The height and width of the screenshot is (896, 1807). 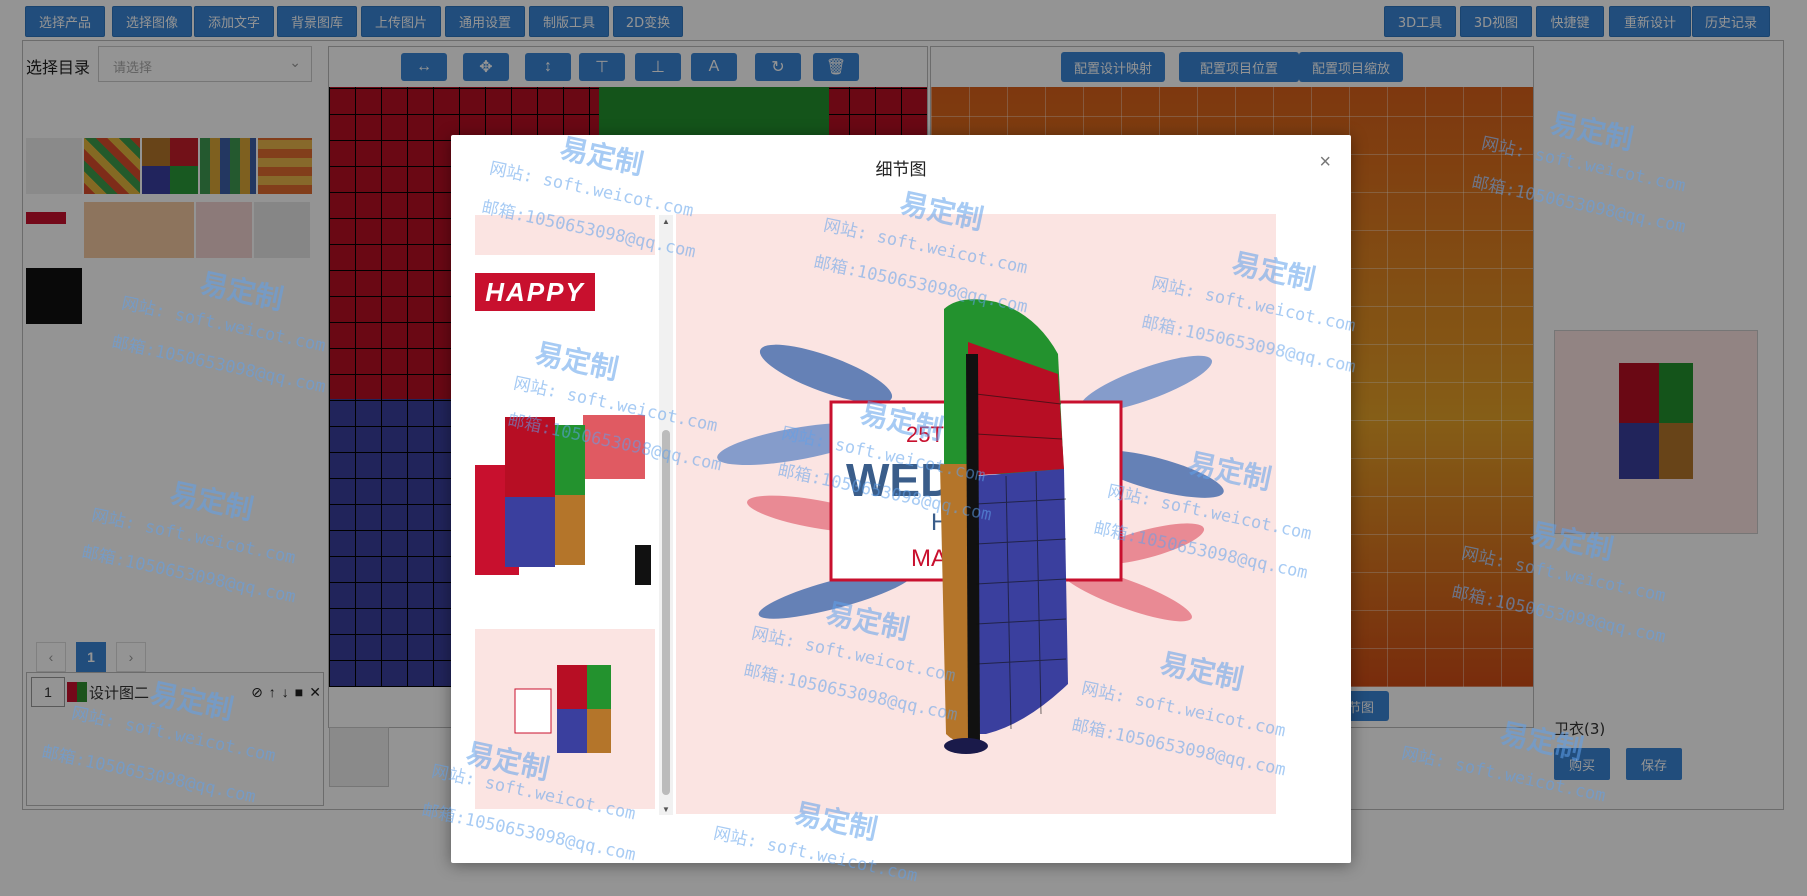 I want to click on art-text-2: WED, so click(x=899, y=480).